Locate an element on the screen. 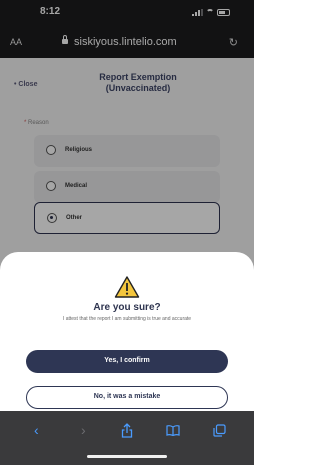 Image resolution: width=320 pixels, height=465 pixels. forward-icon: › is located at coordinates (83, 430).